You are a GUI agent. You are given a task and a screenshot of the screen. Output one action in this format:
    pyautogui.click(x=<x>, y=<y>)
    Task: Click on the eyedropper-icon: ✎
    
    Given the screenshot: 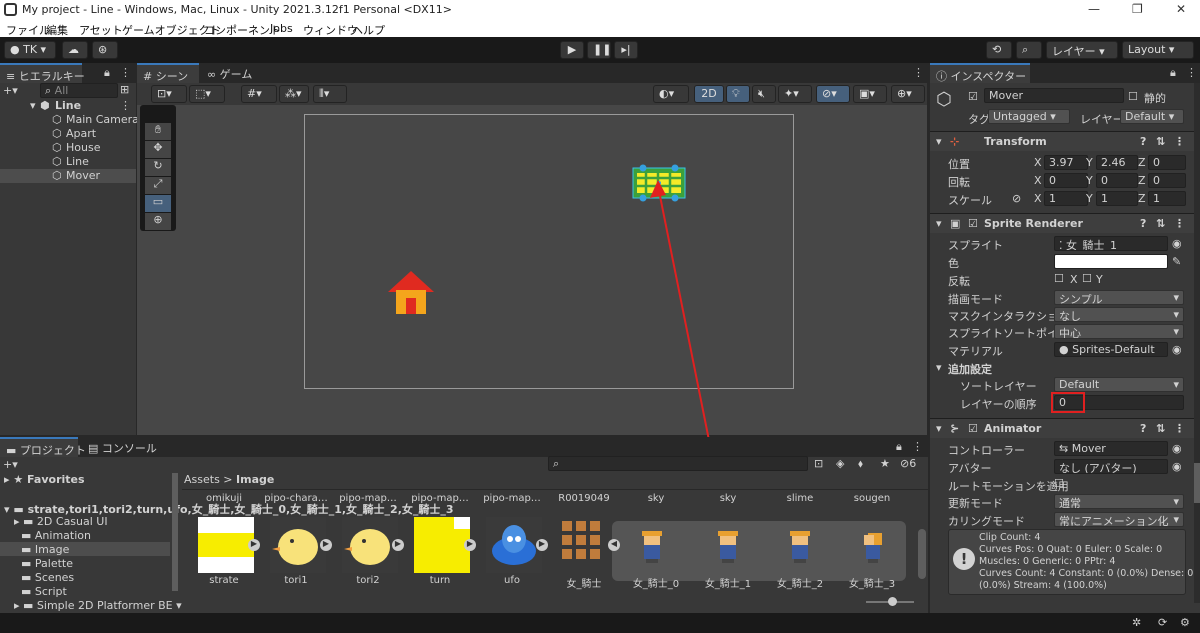 What is the action you would take?
    pyautogui.click(x=1176, y=261)
    